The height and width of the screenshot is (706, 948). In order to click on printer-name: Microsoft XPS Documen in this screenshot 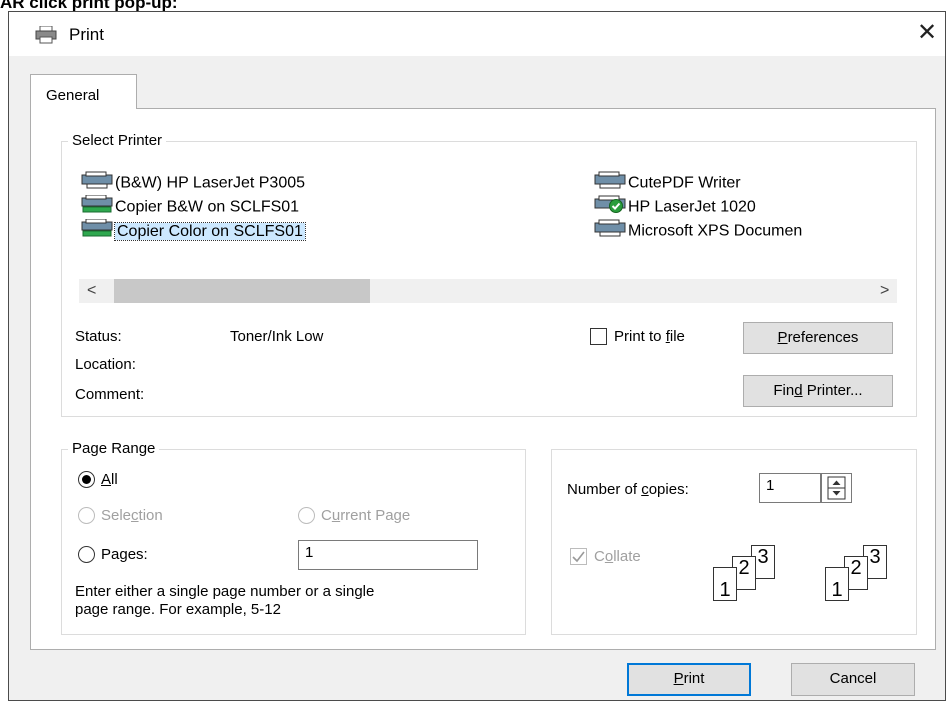, I will do `click(715, 231)`.